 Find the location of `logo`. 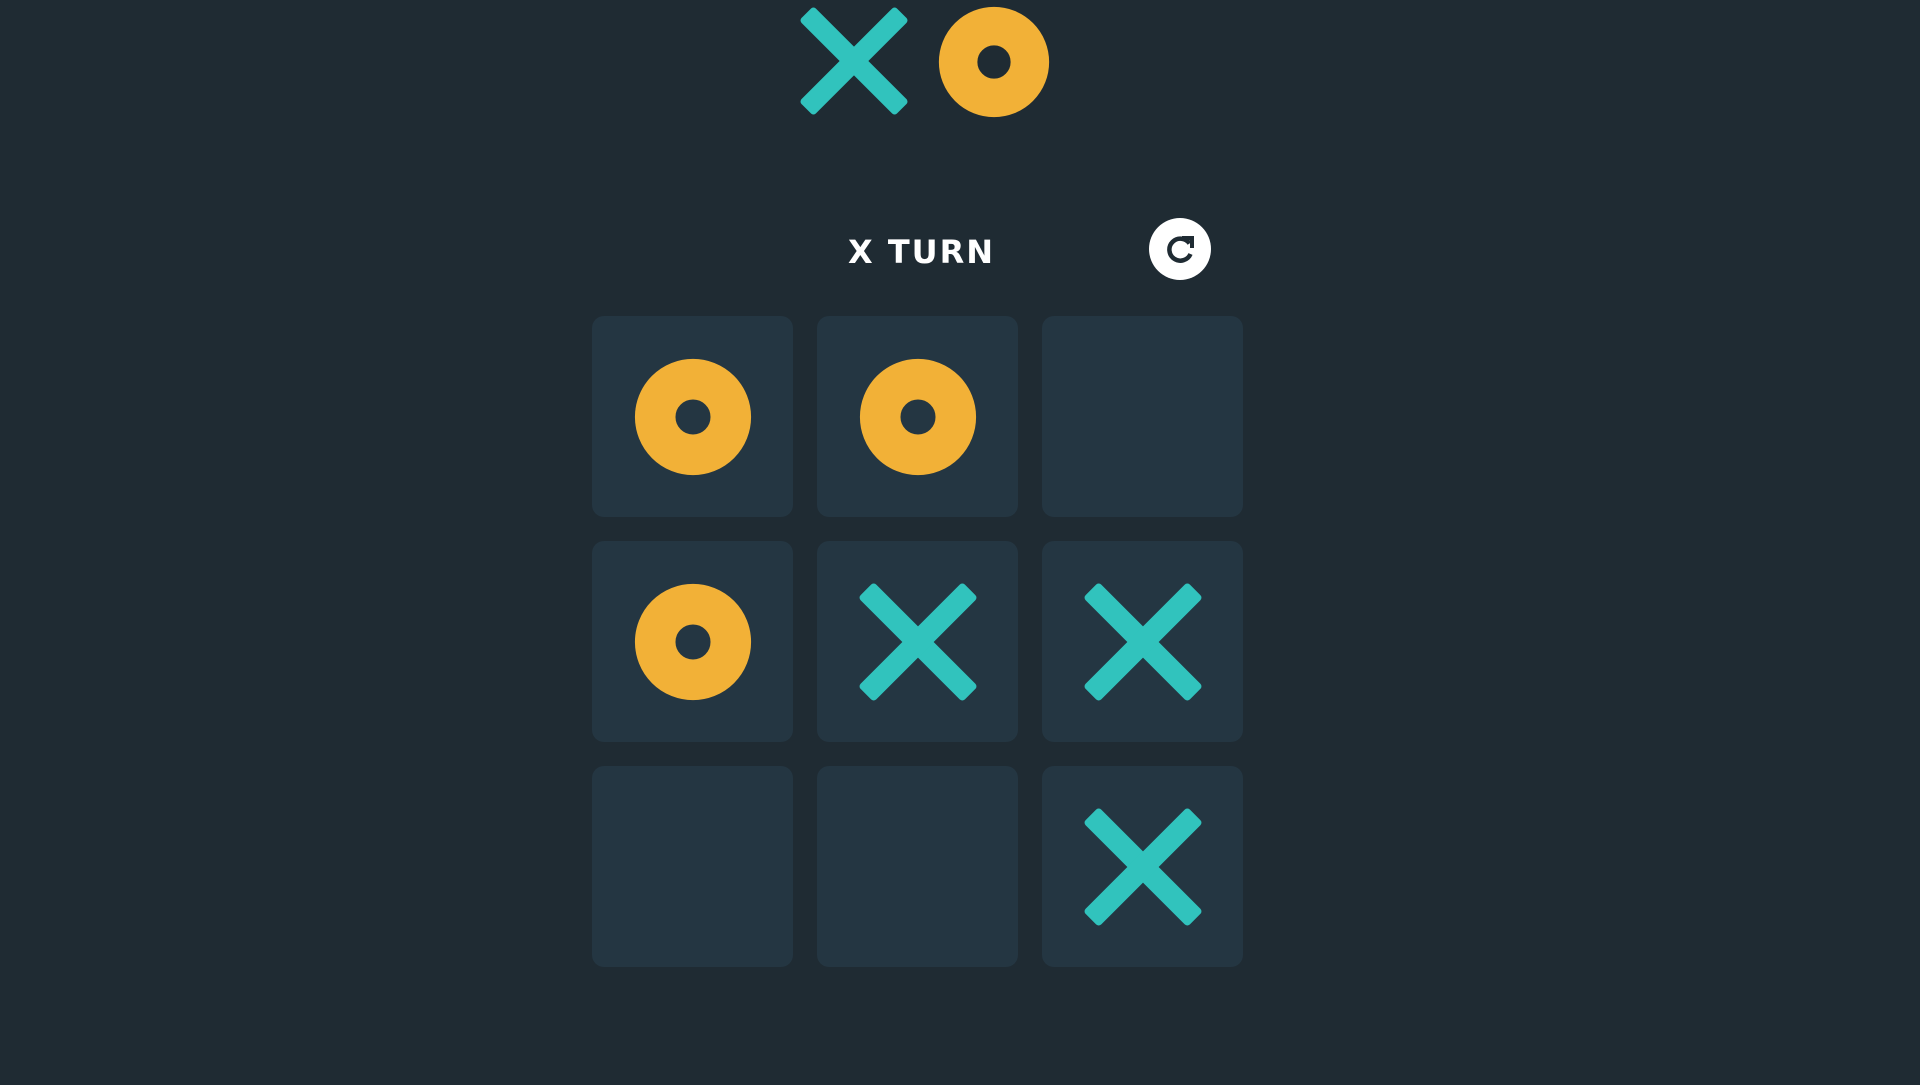

logo is located at coordinates (925, 62).